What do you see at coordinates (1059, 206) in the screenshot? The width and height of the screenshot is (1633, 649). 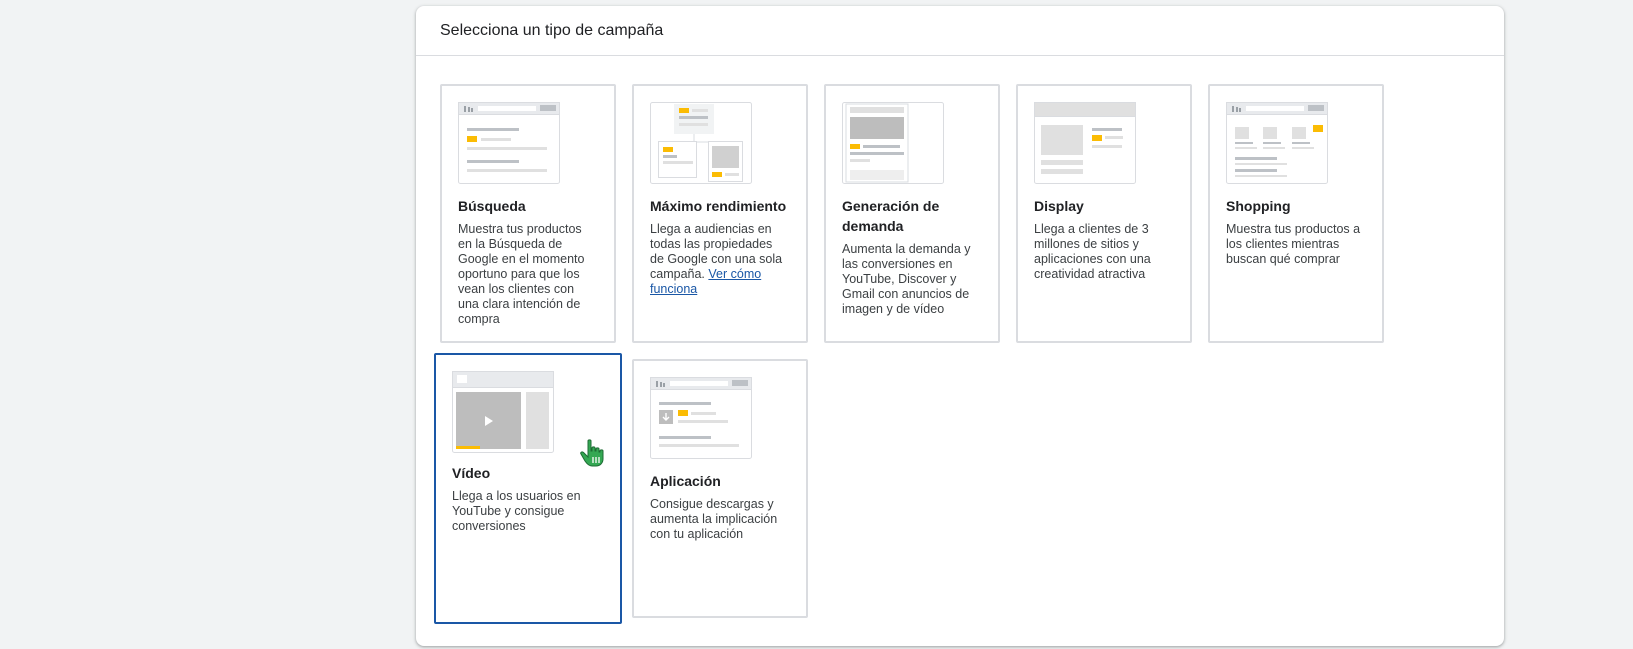 I see `card-title: Display` at bounding box center [1059, 206].